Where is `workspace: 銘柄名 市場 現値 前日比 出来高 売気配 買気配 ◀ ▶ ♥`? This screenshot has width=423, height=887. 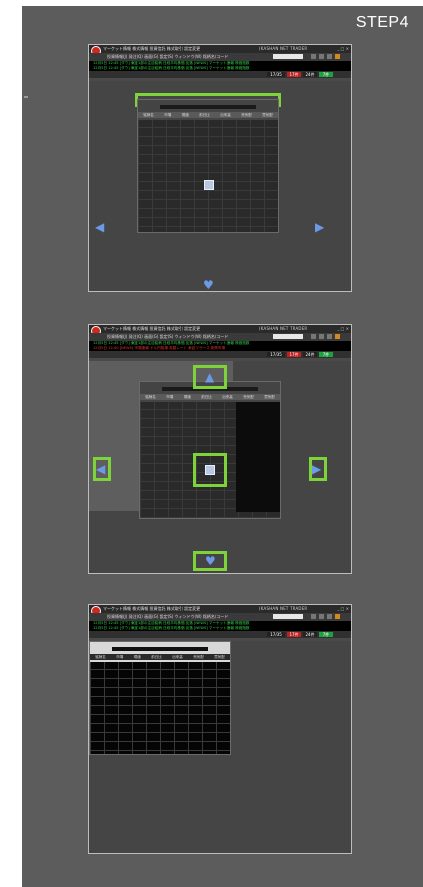
workspace: 銘柄名 市場 現値 前日比 出来高 売気配 買気配 ◀ ▶ ♥ is located at coordinates (220, 186).